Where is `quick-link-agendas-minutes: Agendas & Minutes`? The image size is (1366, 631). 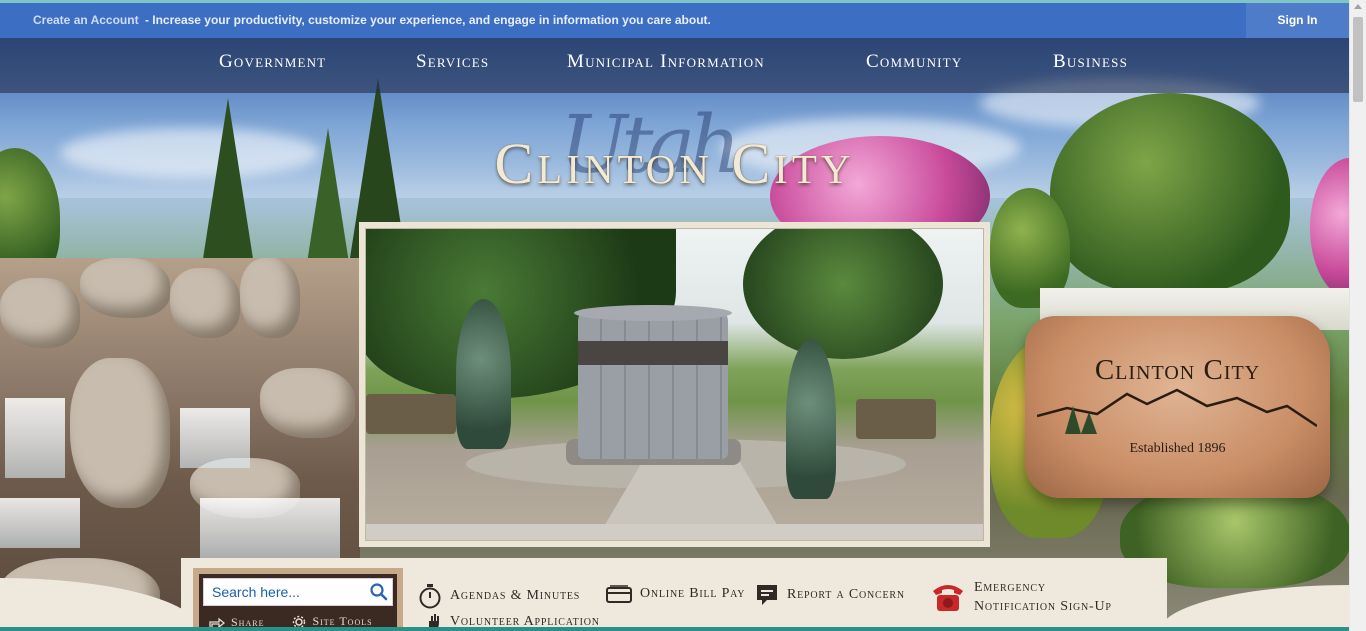
quick-link-agendas-minutes: Agendas & Minutes is located at coordinates (499, 596).